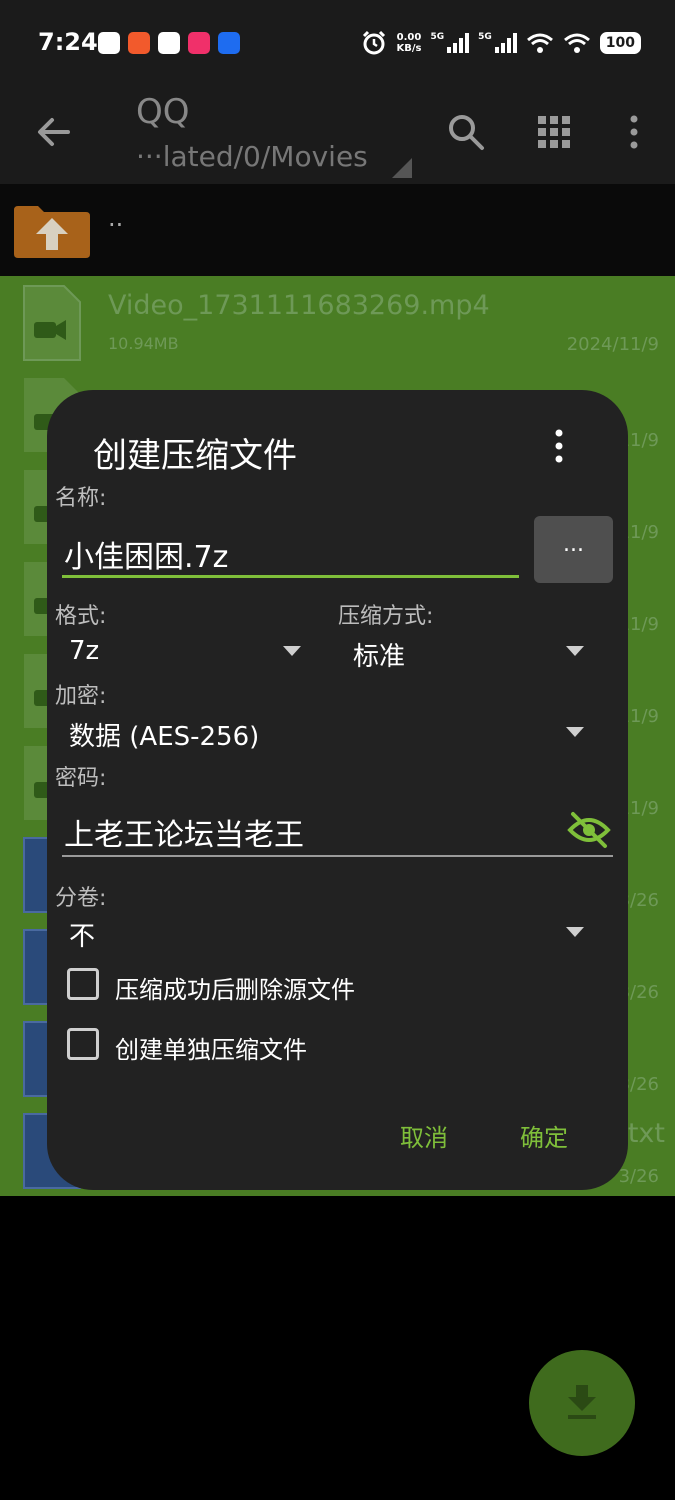  I want to click on encrypt-select: 数据 (AES-256), so click(164, 734).